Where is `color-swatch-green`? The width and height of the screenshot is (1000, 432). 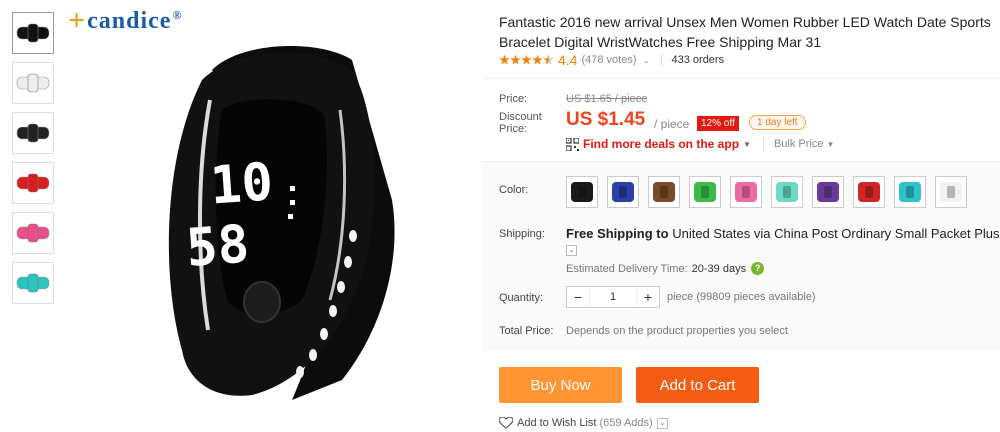 color-swatch-green is located at coordinates (705, 192).